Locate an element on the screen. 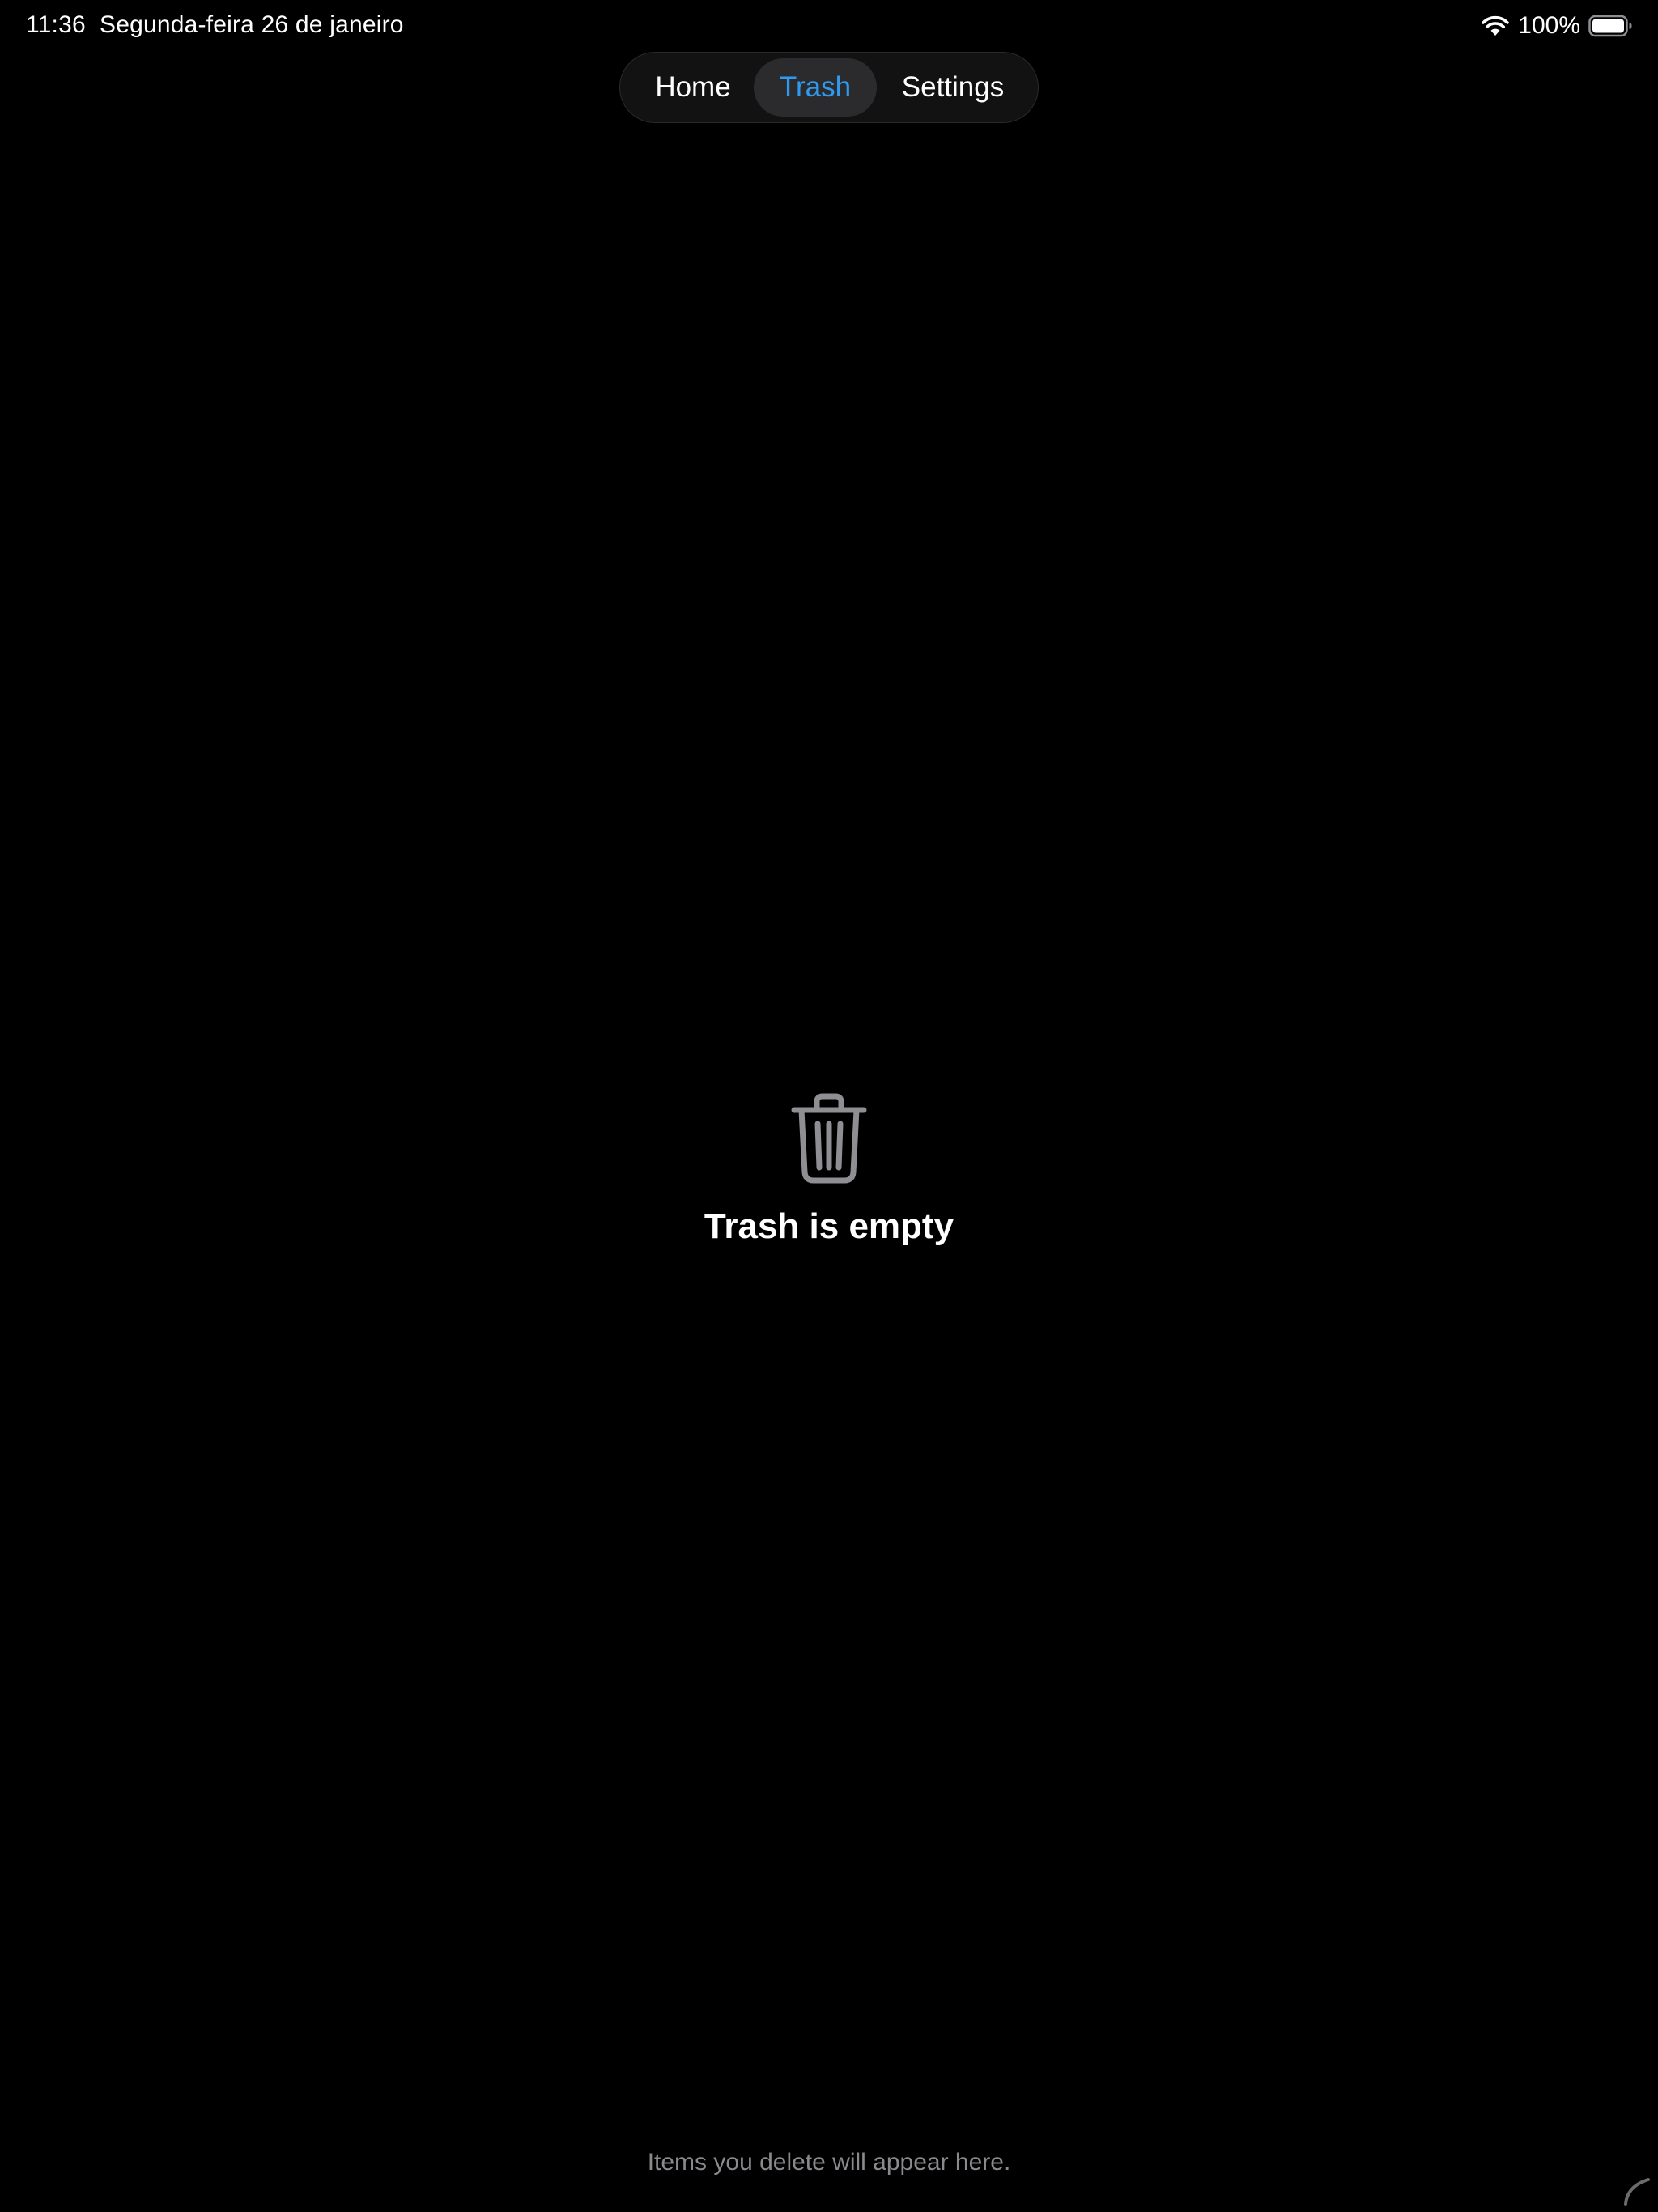 This screenshot has width=1658, height=2212. status-date: Segunda-feira 26 de janeiro is located at coordinates (252, 25).